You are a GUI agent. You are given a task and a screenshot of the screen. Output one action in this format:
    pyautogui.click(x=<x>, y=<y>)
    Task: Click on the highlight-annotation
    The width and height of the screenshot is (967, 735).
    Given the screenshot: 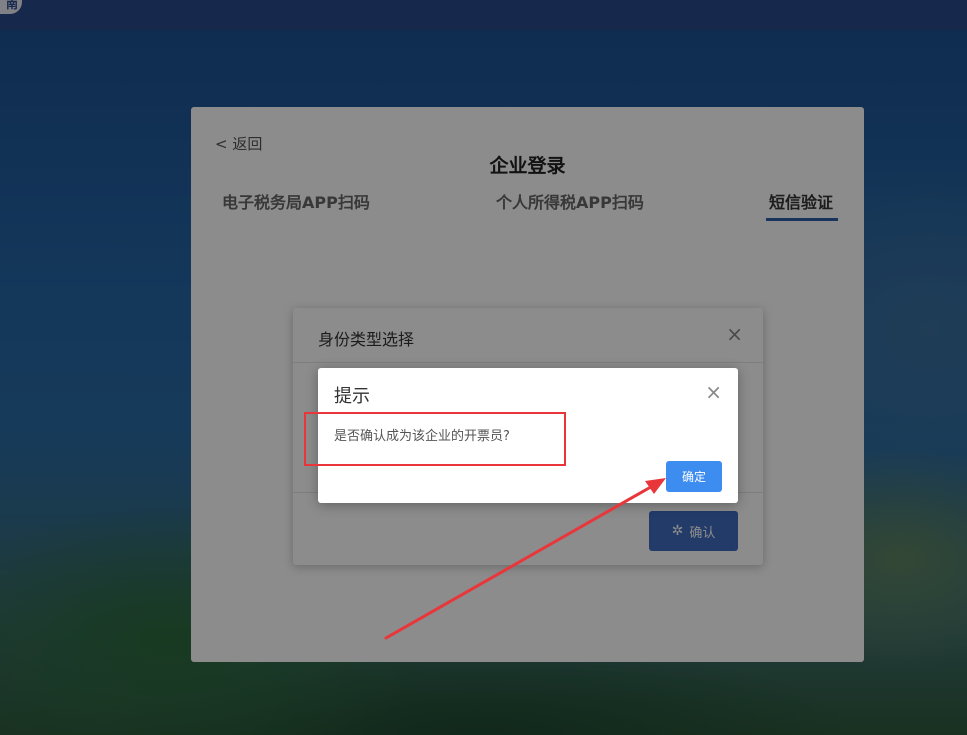 What is the action you would take?
    pyautogui.click(x=435, y=439)
    